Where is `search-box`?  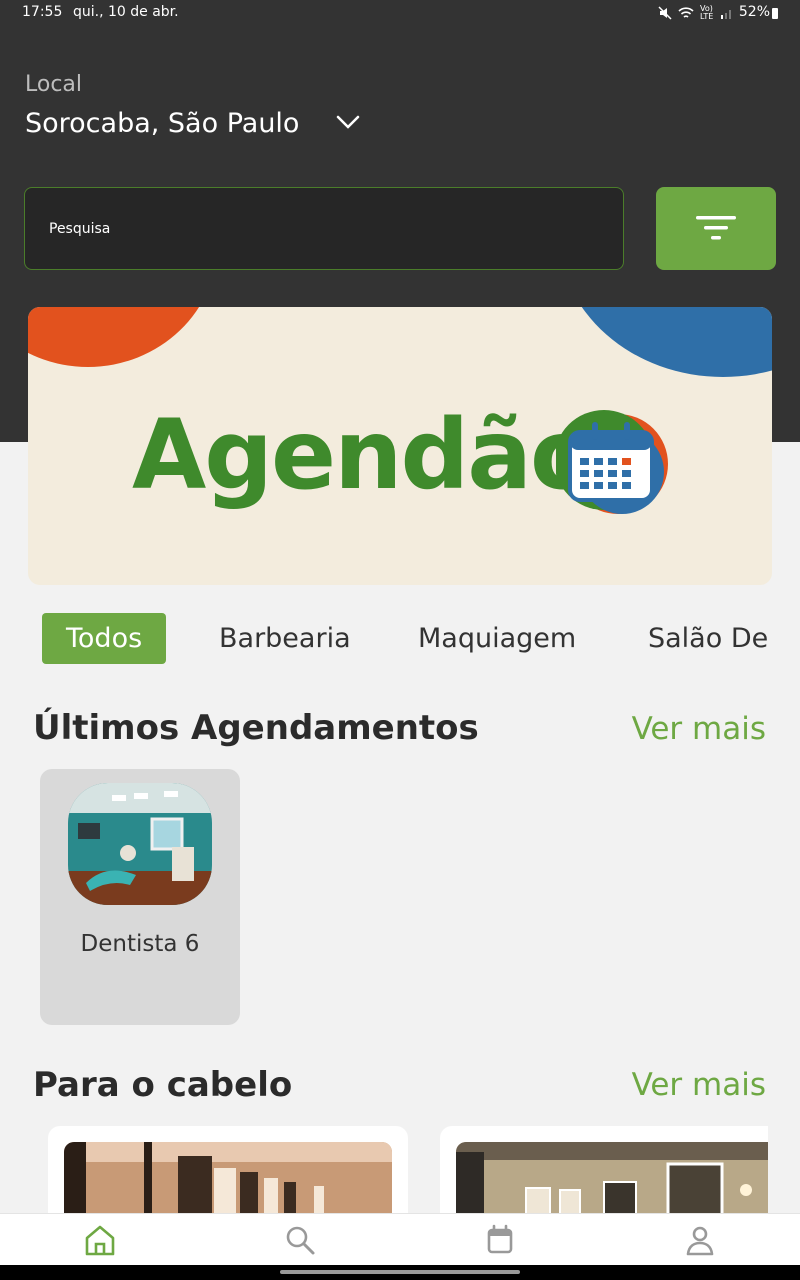 search-box is located at coordinates (324, 228).